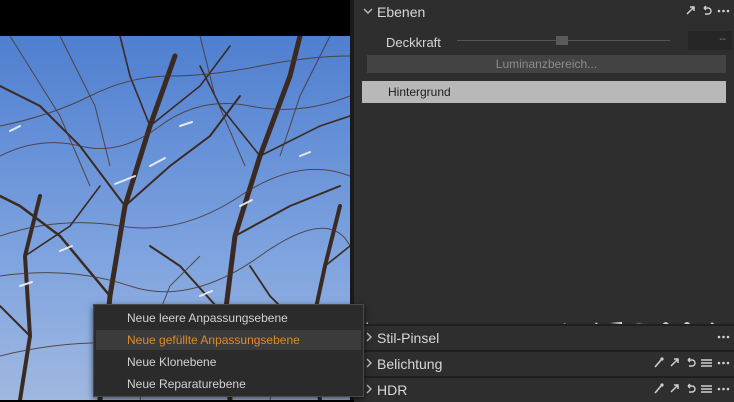  What do you see at coordinates (186, 384) in the screenshot?
I see `menu-item-label: Neue Reparaturebene` at bounding box center [186, 384].